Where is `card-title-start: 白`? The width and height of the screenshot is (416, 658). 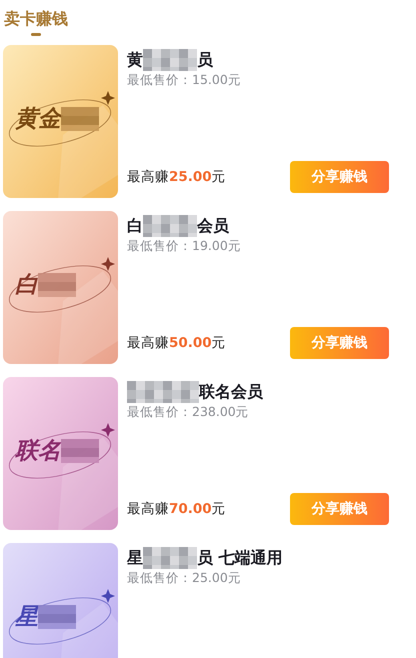
card-title-start: 白 is located at coordinates (135, 226).